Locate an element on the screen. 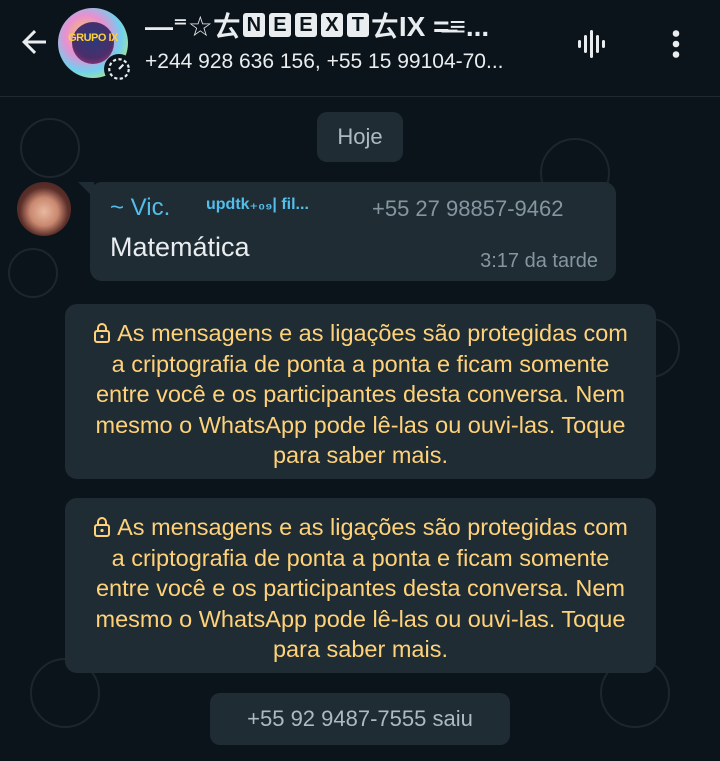  voice-chat-icon is located at coordinates (591, 44).